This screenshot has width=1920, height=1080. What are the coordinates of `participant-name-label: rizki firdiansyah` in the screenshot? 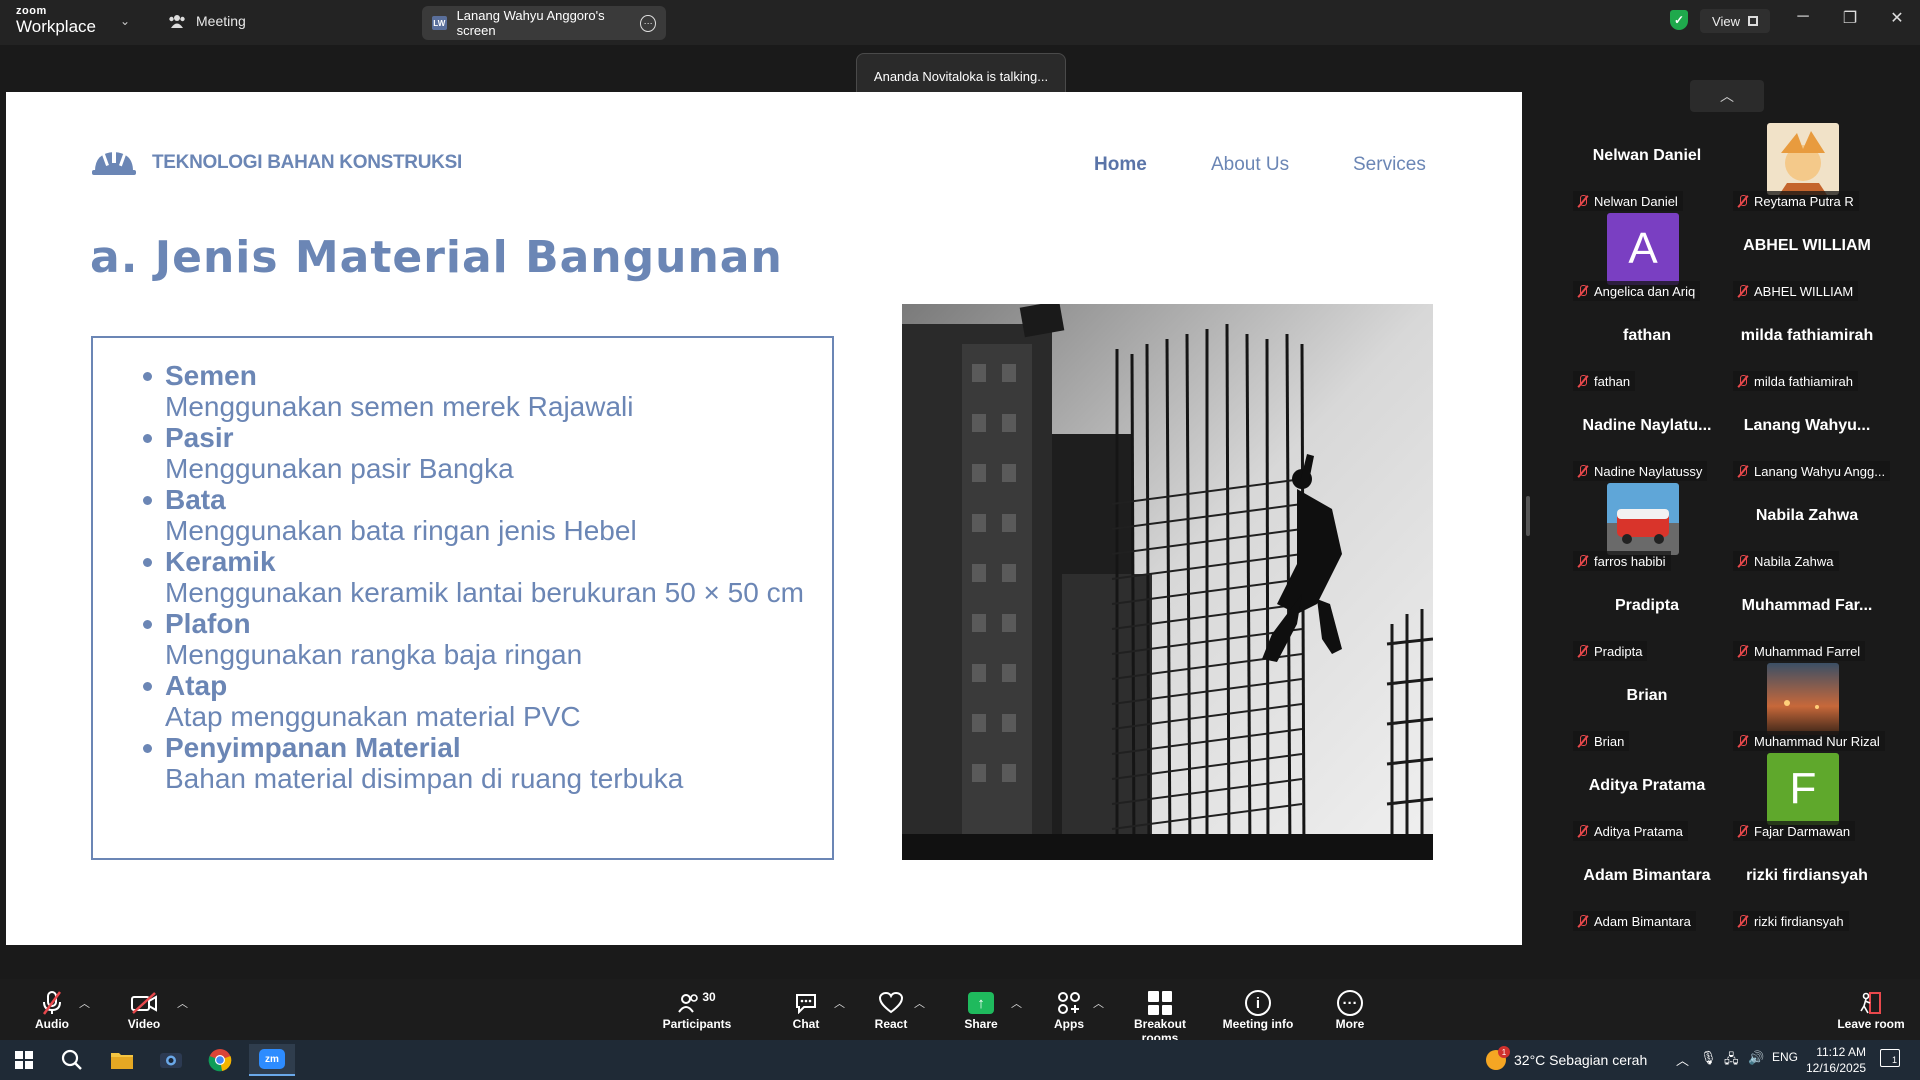 It's located at (1791, 921).